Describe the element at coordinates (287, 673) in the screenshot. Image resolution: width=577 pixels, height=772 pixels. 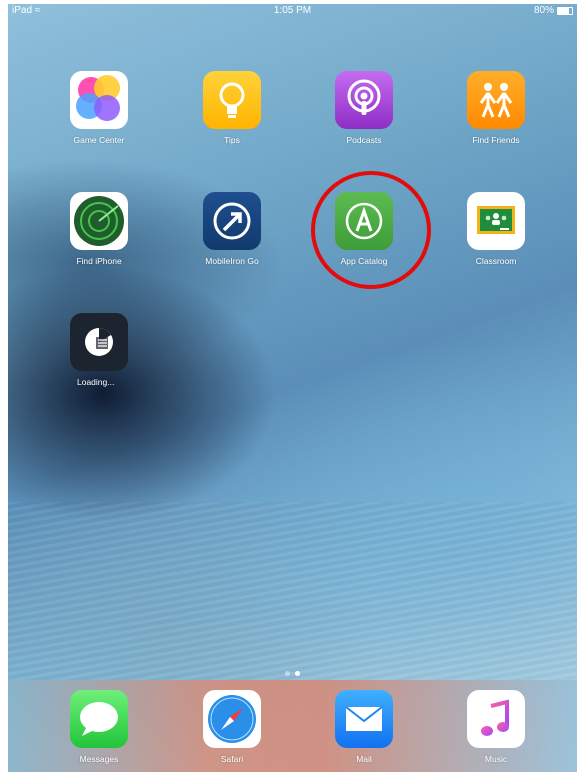
I see `page-dot` at that location.